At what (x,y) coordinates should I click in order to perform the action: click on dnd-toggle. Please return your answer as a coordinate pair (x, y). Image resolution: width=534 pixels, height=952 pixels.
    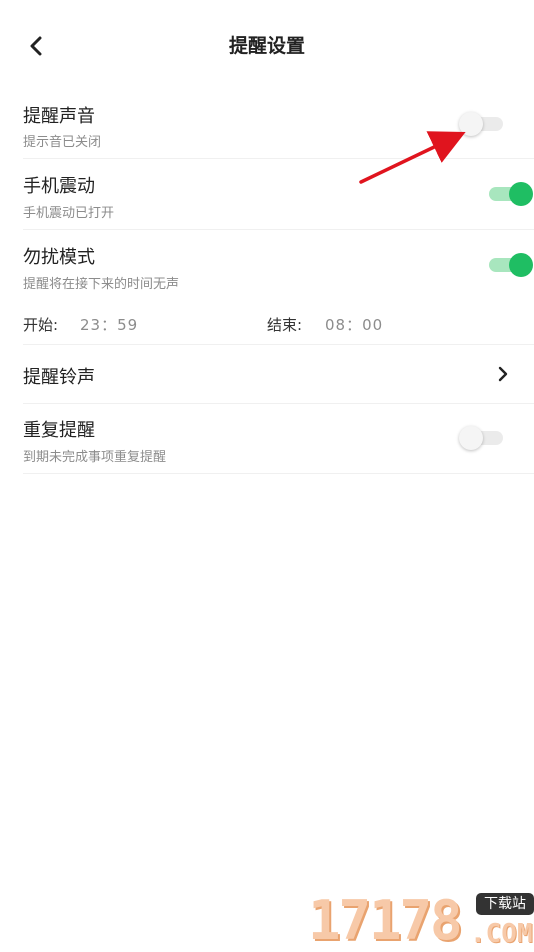
    Looking at the image, I should click on (509, 265).